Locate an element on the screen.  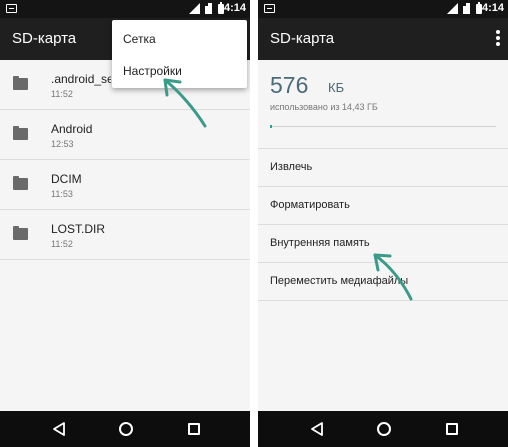
format-button: Форматировать is located at coordinates (383, 206).